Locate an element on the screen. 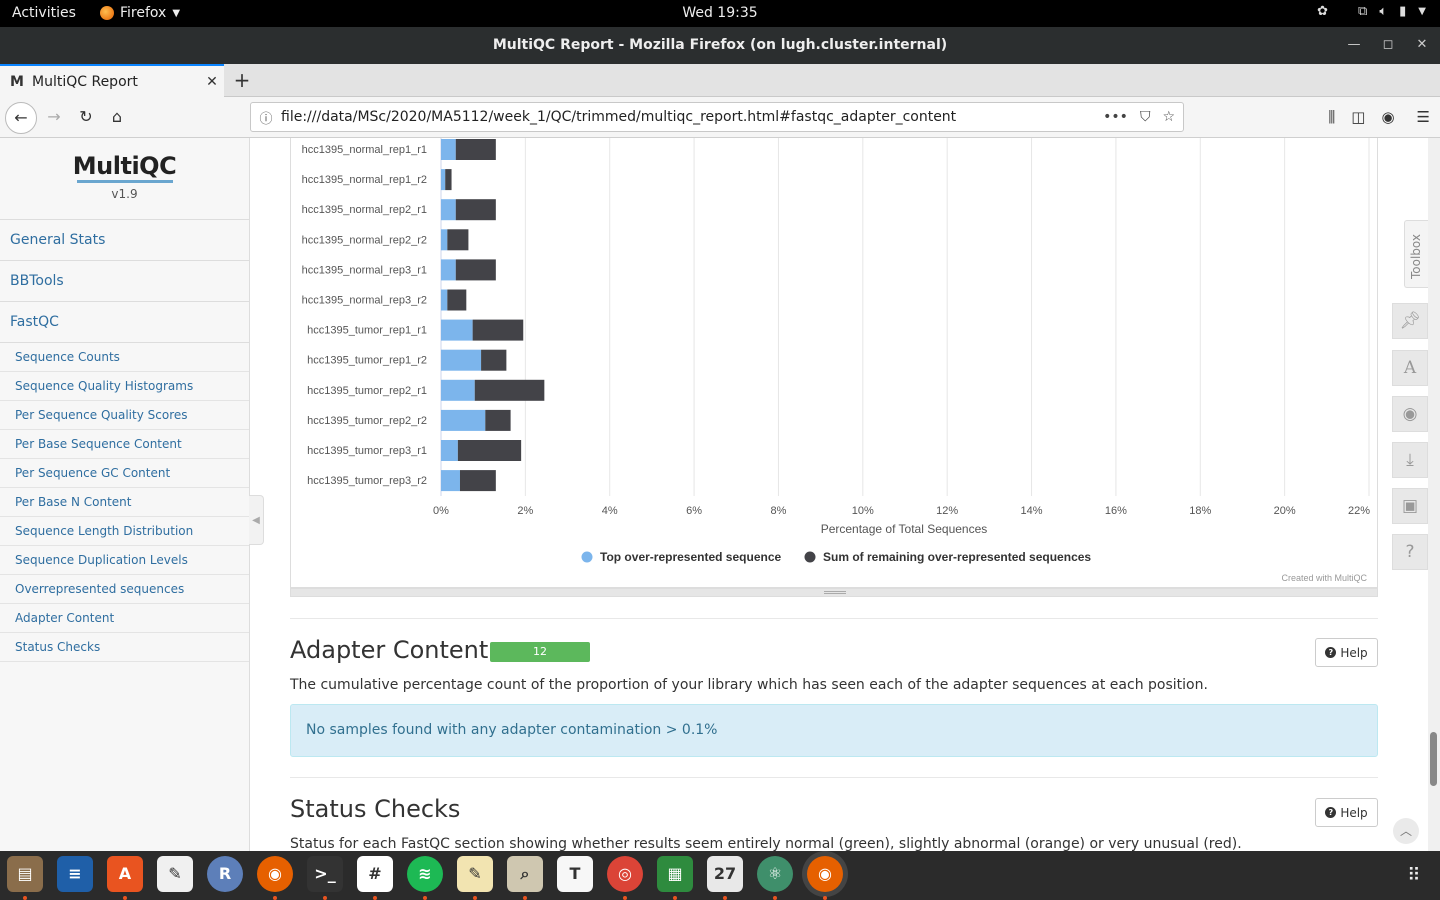  nav-sequence-counts: Sequence Counts is located at coordinates (124, 357).